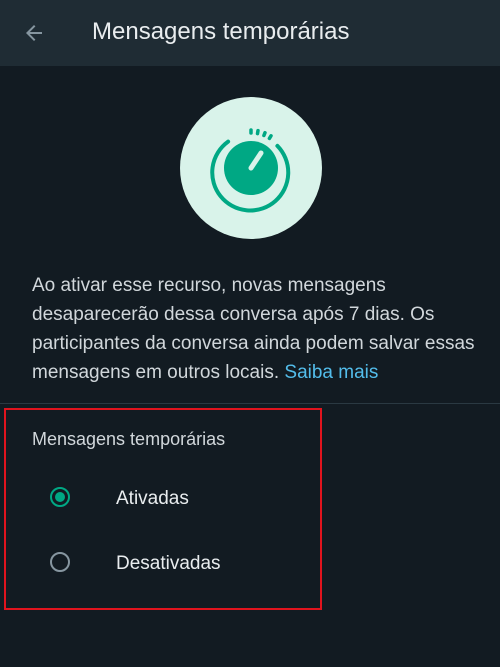 The image size is (500, 667). What do you see at coordinates (331, 372) in the screenshot?
I see `learn-more-link: Saiba mais` at bounding box center [331, 372].